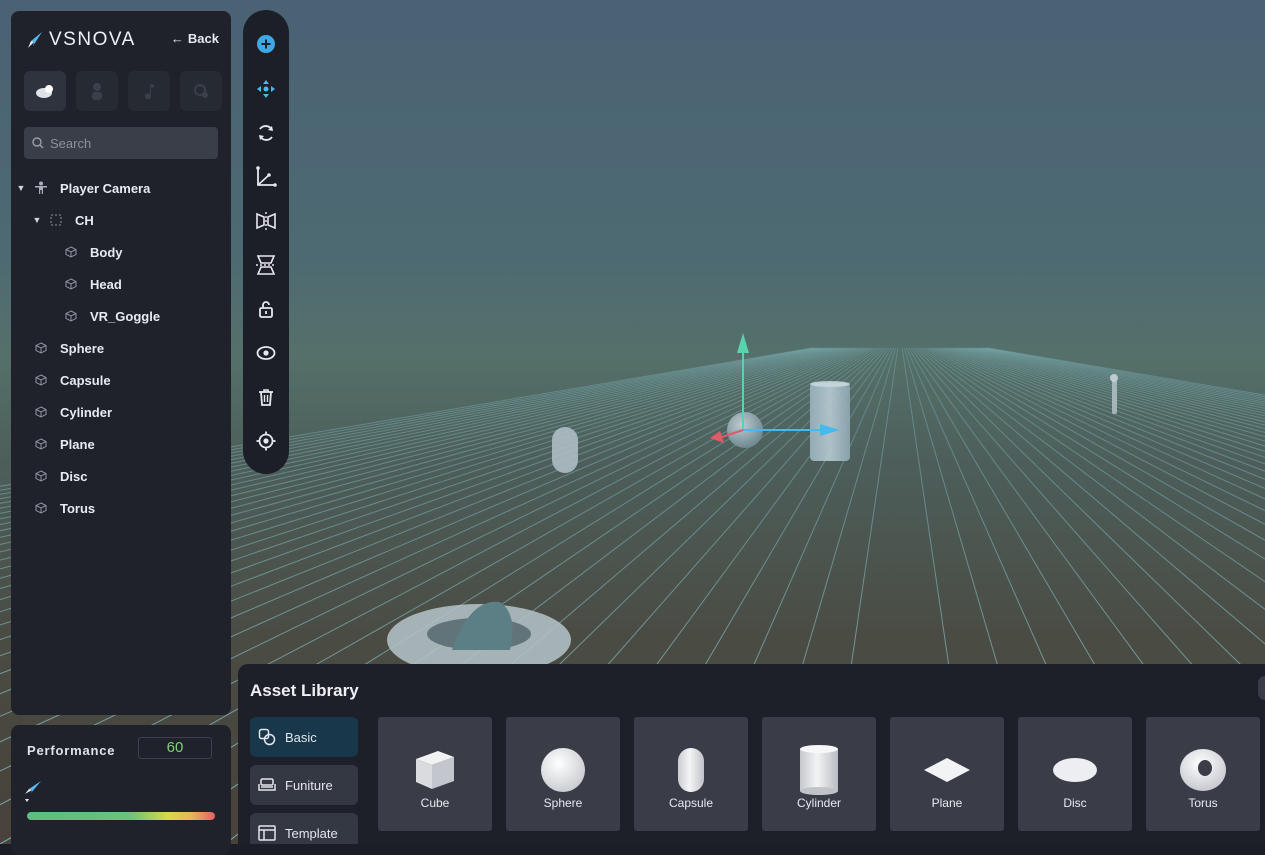 This screenshot has height=855, width=1265. Describe the element at coordinates (565, 450) in the screenshot. I see `scene-capsule` at that location.